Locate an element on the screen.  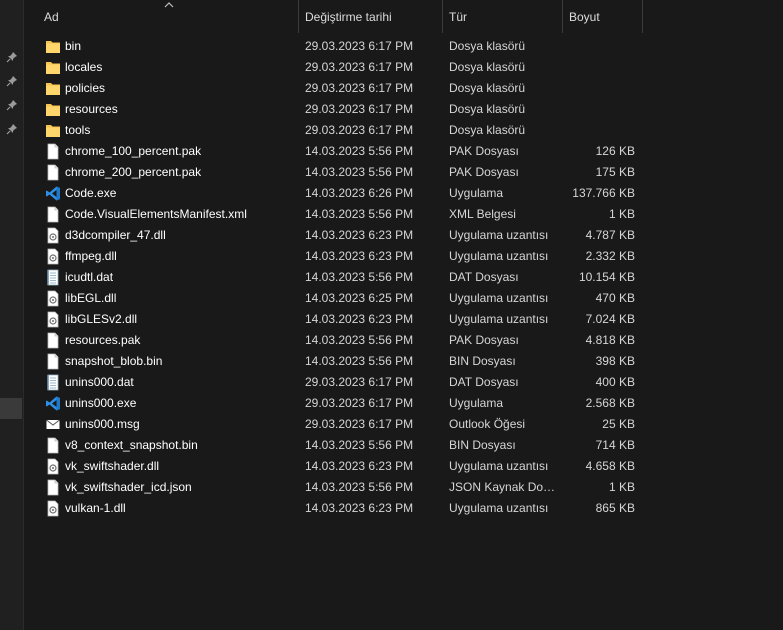
file-row: policies 29.03.2023 6:17 PM Dosya klasörü is located at coordinates (335, 88).